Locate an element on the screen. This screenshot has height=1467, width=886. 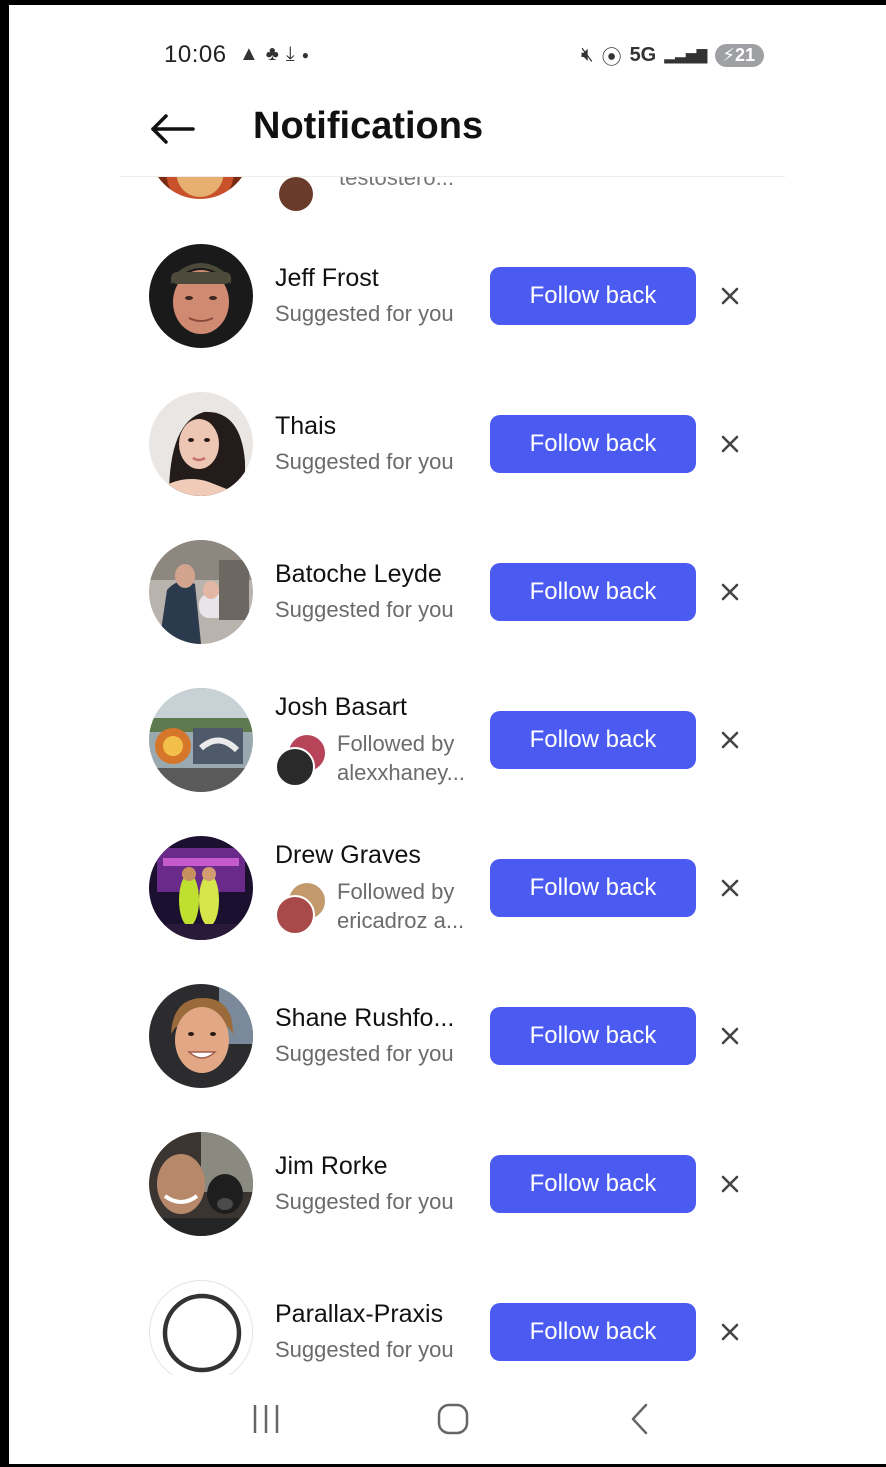
navigation-bar is located at coordinates (447, 1420).